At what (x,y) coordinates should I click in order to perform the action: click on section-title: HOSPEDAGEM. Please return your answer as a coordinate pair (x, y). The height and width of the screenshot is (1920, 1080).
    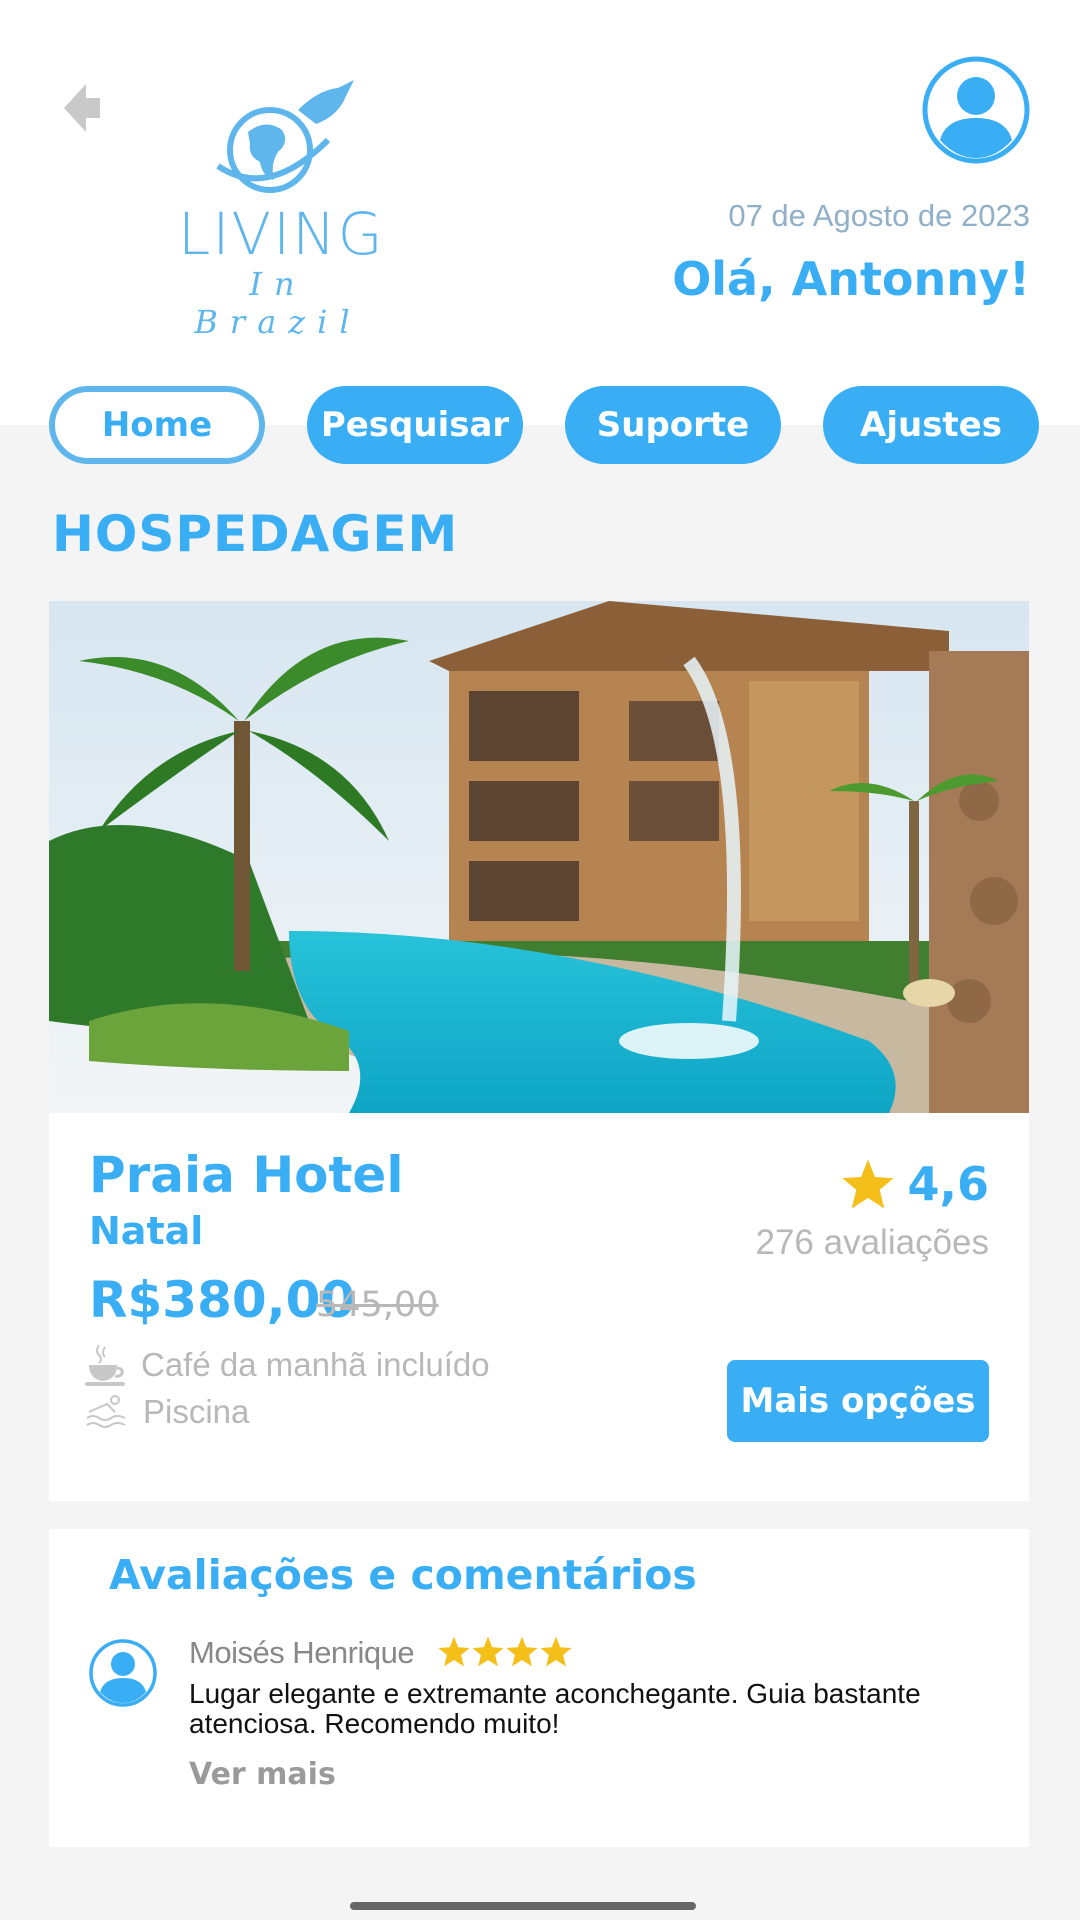
    Looking at the image, I should click on (255, 534).